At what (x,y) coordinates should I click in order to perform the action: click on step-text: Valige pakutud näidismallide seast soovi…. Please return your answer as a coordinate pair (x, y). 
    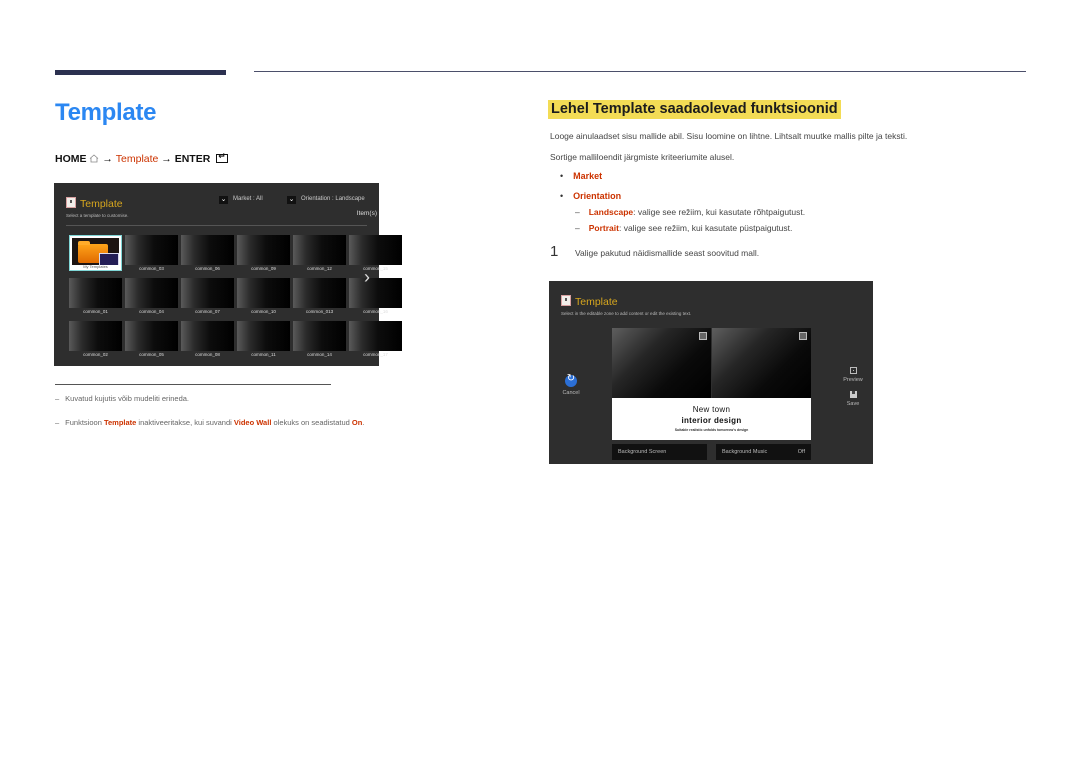
    Looking at the image, I should click on (667, 253).